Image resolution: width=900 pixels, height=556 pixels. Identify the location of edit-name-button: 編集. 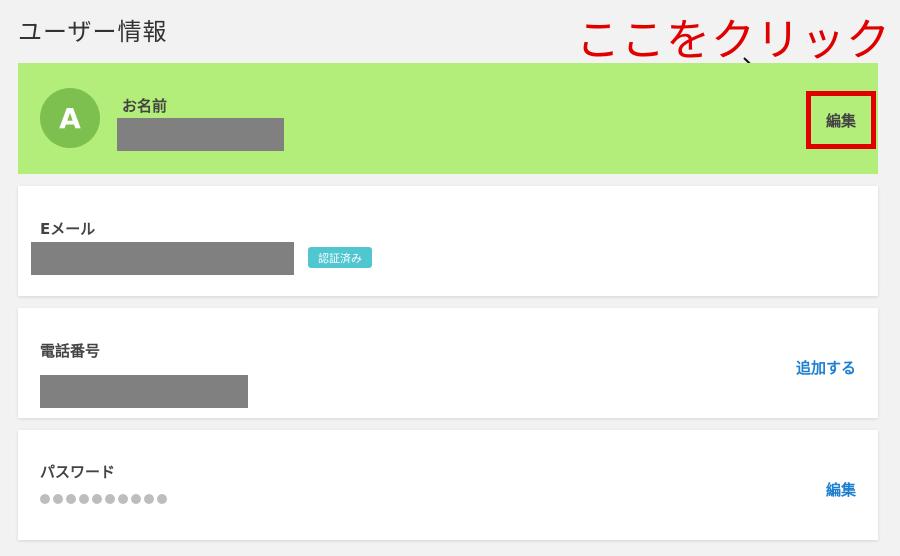
(841, 120).